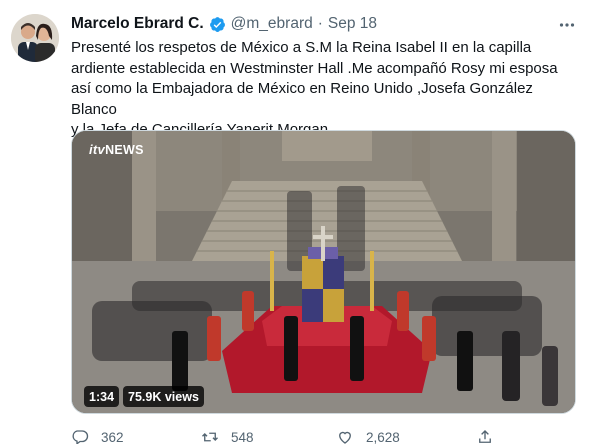  Describe the element at coordinates (80, 437) in the screenshot. I see `reply-icon` at that location.